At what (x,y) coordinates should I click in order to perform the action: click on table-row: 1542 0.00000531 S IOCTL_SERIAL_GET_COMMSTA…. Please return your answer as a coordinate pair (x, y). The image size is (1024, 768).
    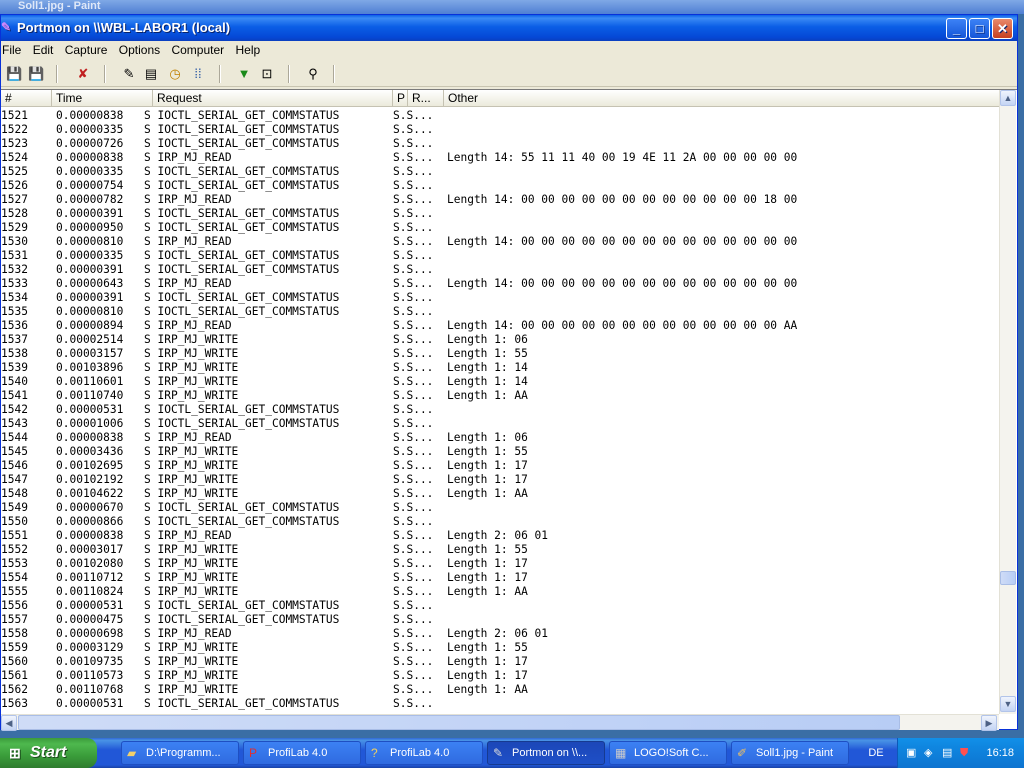
    Looking at the image, I should click on (500, 410).